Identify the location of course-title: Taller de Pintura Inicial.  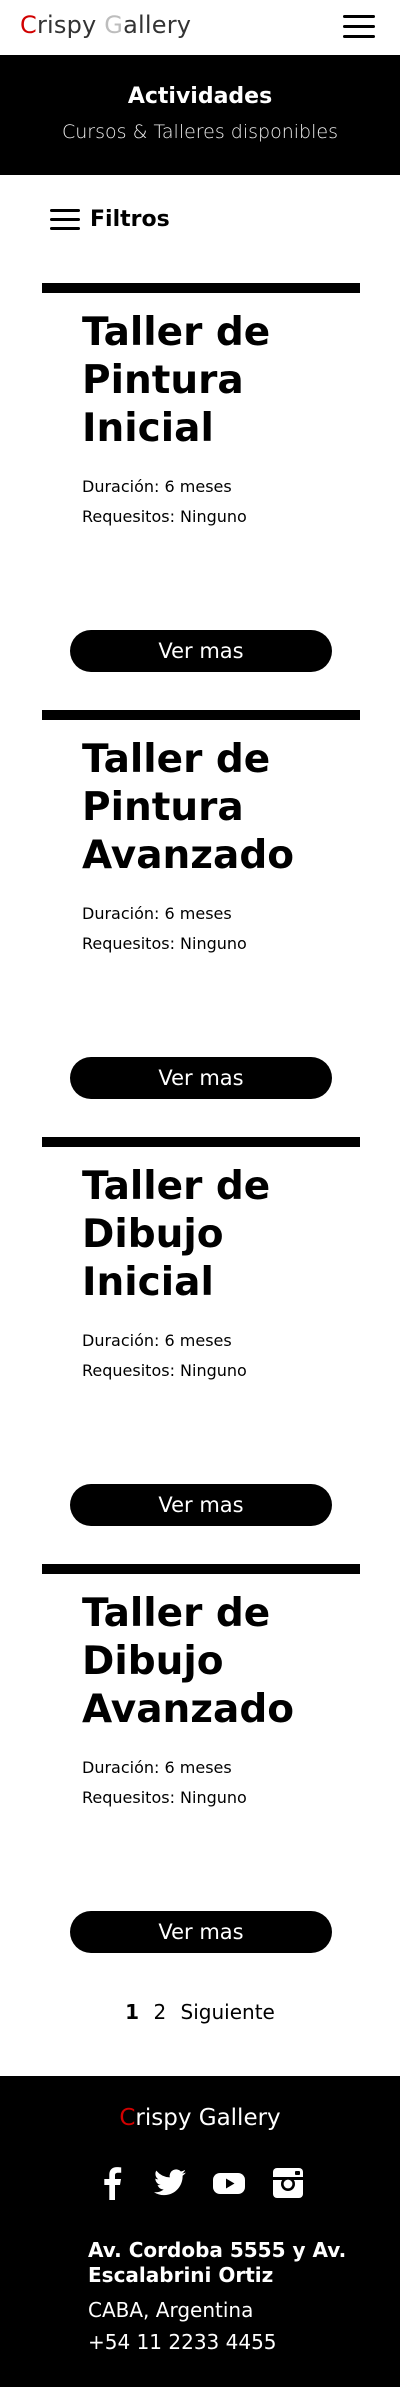
(176, 380).